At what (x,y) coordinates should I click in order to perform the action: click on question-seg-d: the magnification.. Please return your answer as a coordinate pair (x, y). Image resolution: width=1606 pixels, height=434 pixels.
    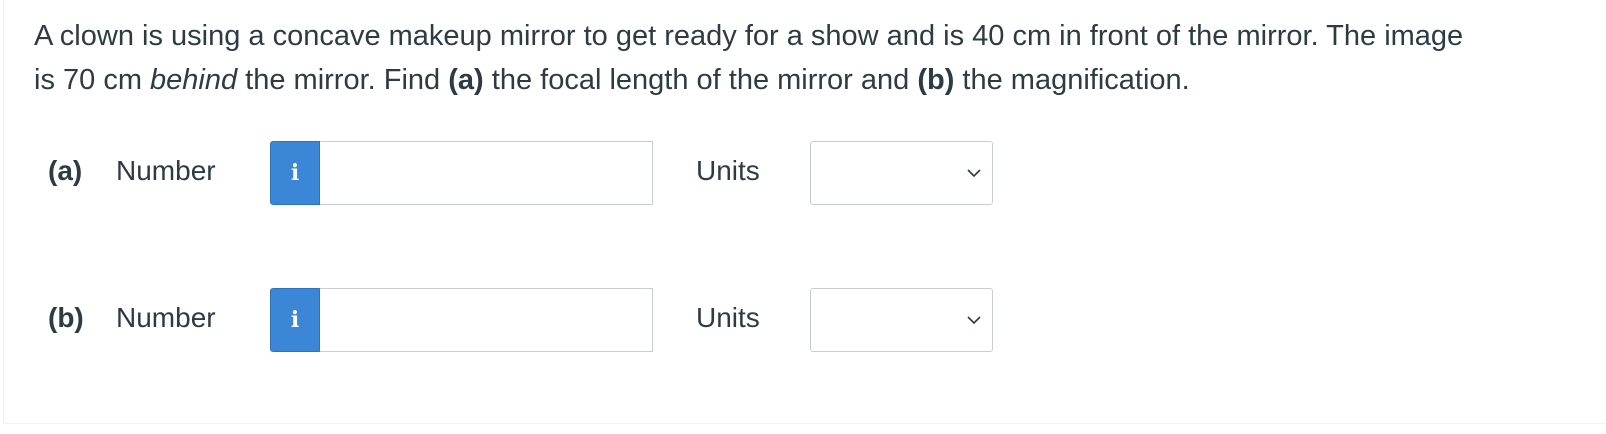
    Looking at the image, I should click on (1072, 80).